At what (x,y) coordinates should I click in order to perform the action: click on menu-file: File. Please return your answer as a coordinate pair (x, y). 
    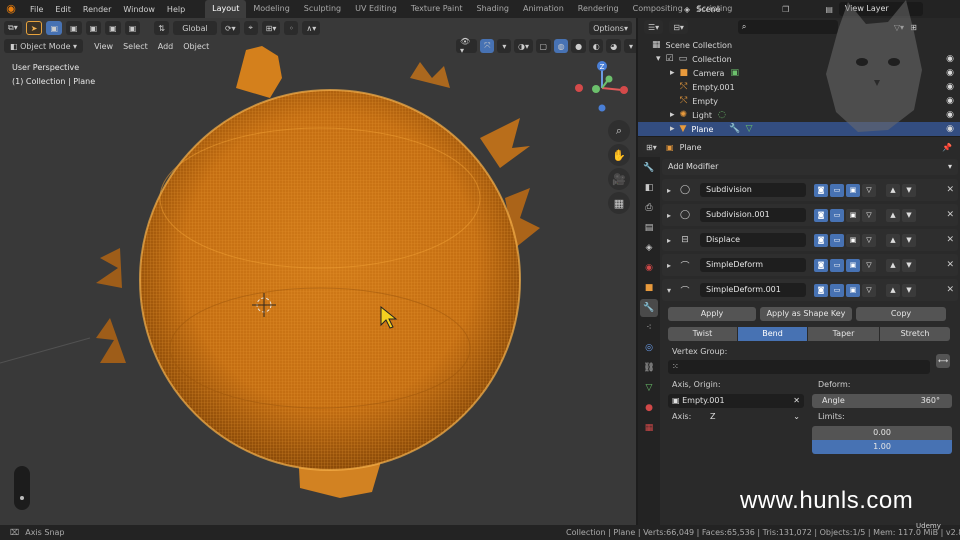
    Looking at the image, I should click on (36, 9).